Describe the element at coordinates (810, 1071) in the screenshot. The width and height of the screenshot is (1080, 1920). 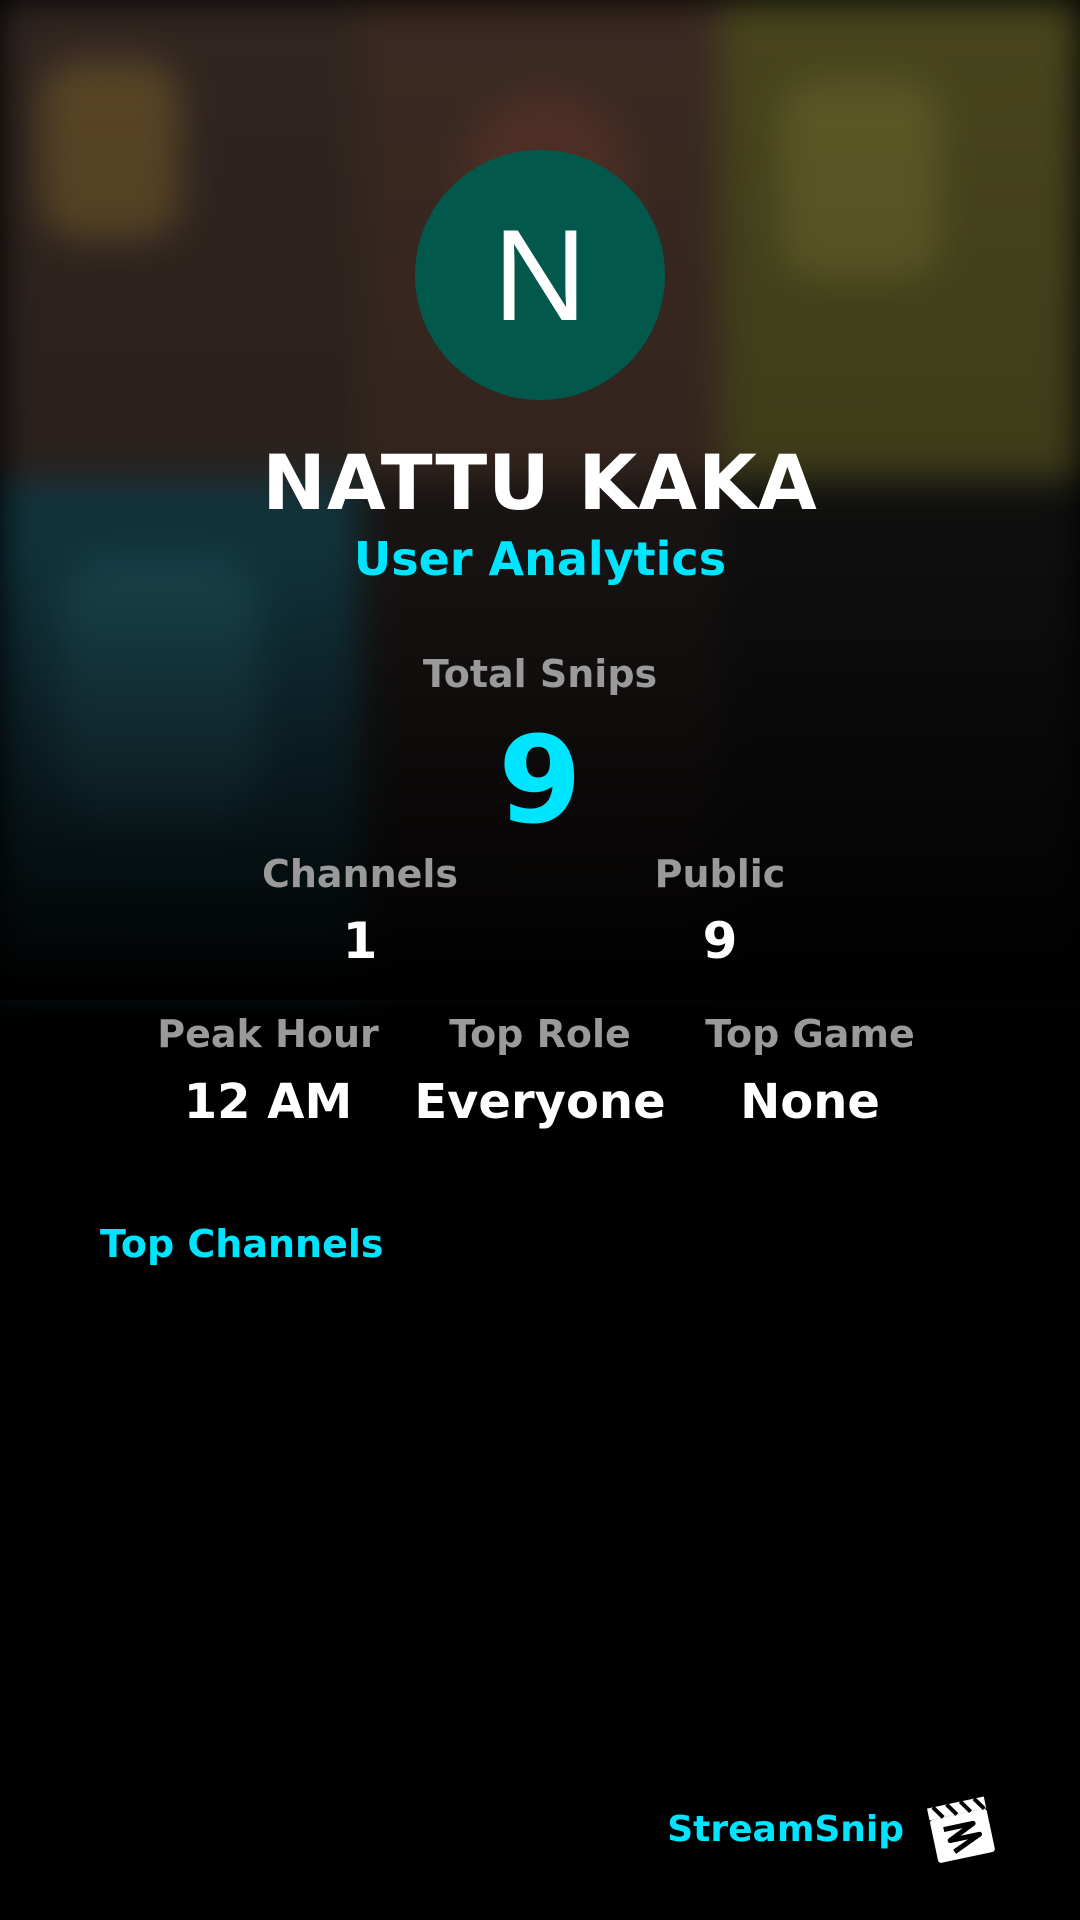
I see `top-game-stat: Top Game None` at that location.